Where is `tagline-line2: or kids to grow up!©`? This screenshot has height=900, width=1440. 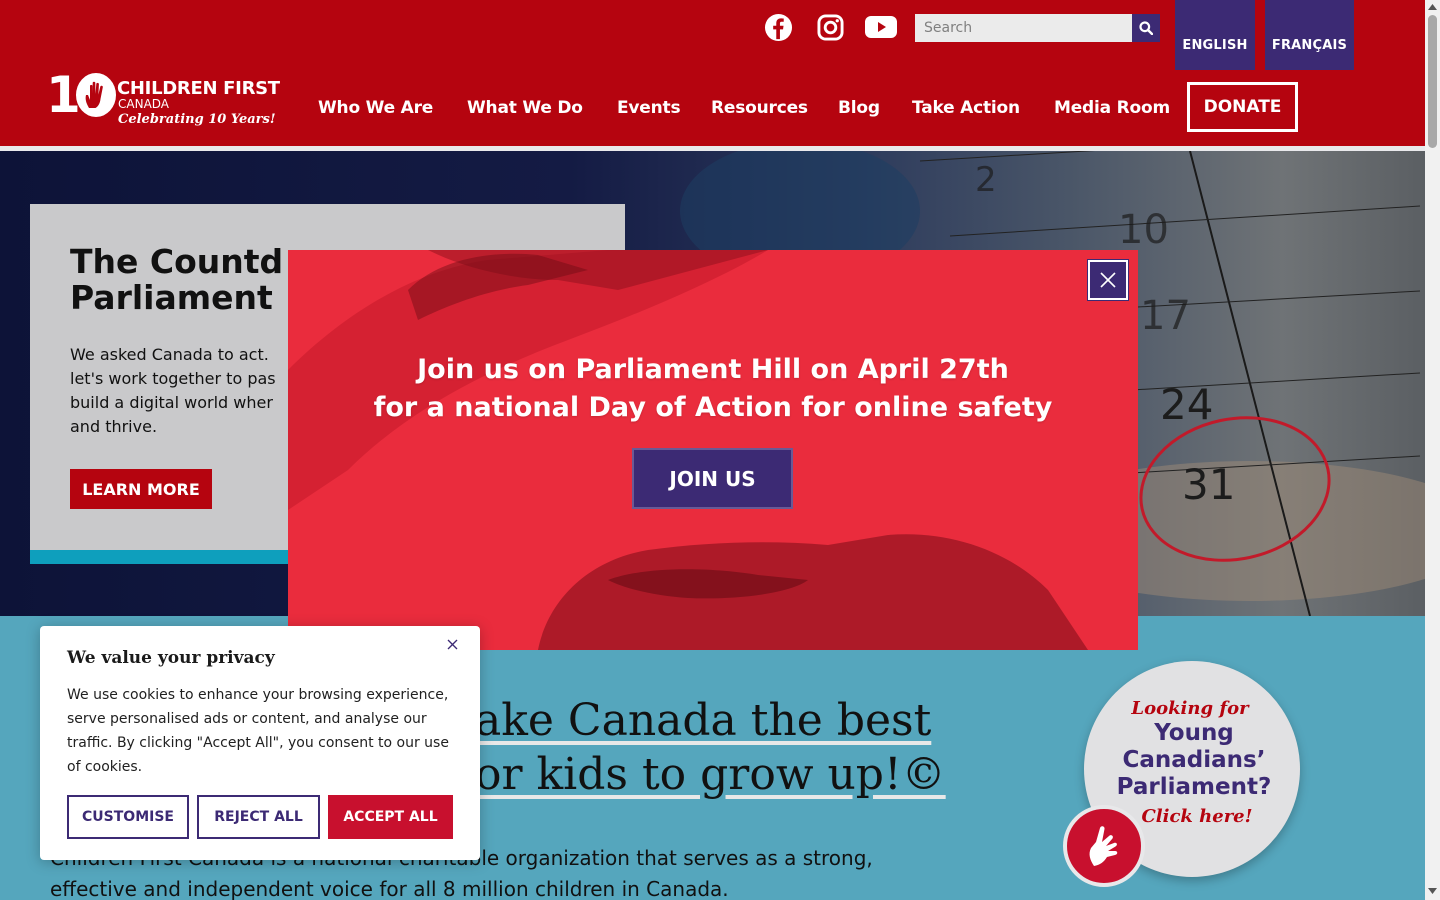
tagline-line2: or kids to grow up!© is located at coordinates (710, 774).